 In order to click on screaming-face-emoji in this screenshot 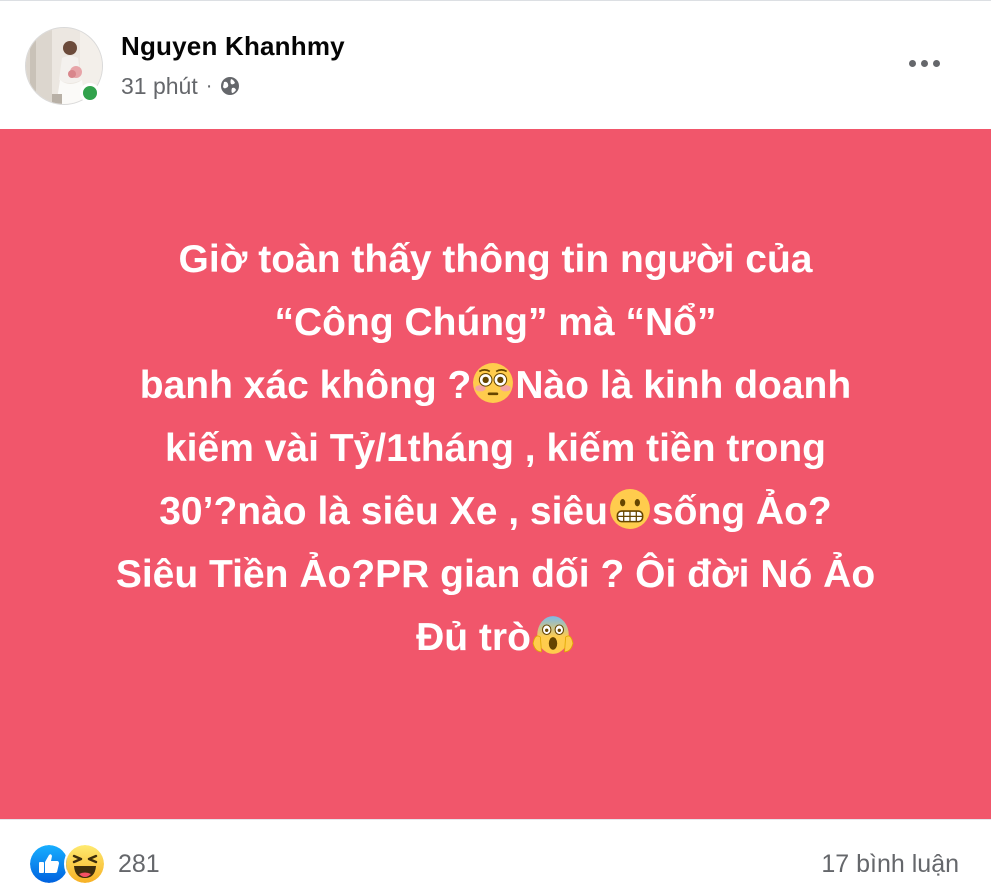, I will do `click(553, 634)`.